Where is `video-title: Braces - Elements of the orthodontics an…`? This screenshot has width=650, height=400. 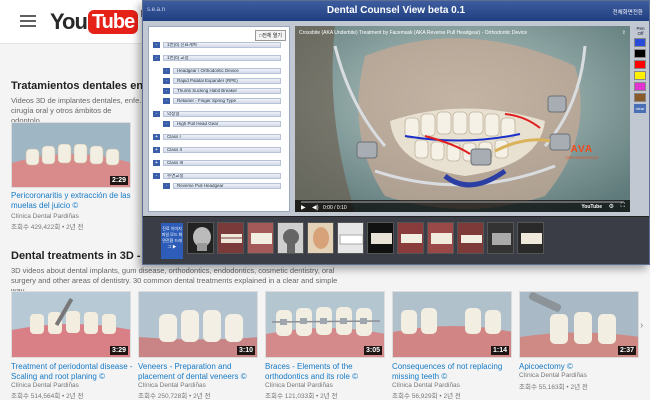
video-title: Braces - Elements of the orthodontics an… is located at coordinates (326, 372).